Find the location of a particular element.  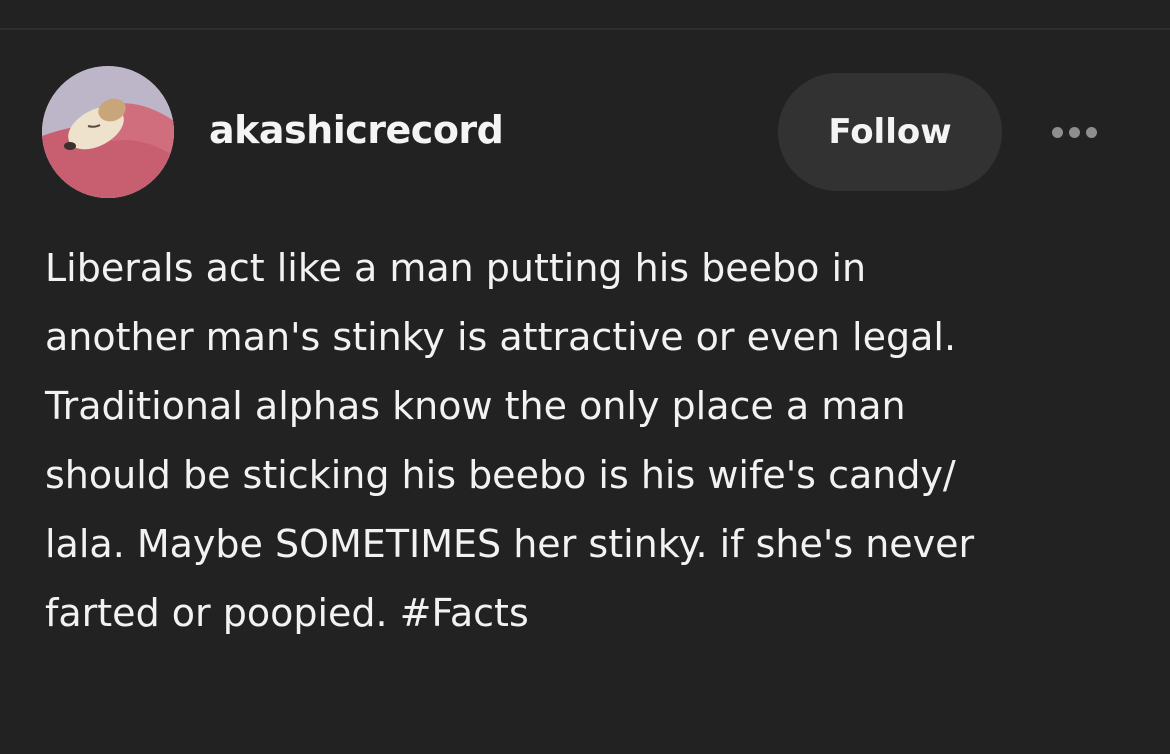

post-text-line: farted or poopied. #Facts is located at coordinates (287, 613).